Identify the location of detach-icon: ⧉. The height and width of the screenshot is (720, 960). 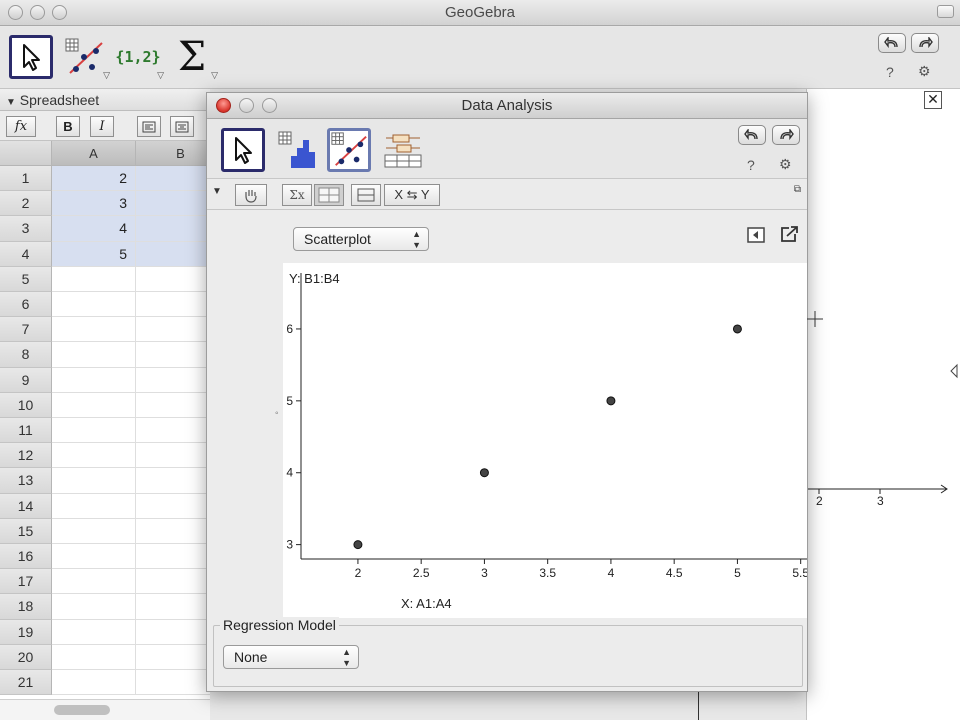
(797, 189).